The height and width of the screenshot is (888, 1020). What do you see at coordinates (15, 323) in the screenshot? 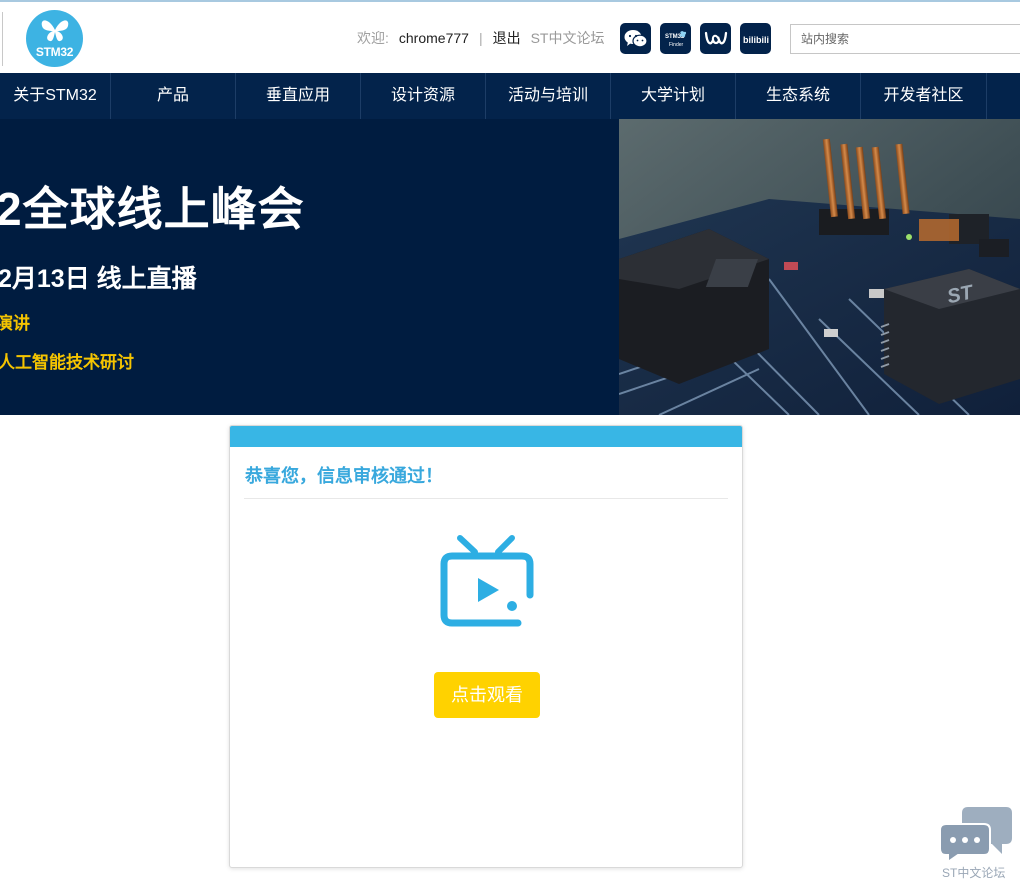
I see `banner-line-1: 演讲` at bounding box center [15, 323].